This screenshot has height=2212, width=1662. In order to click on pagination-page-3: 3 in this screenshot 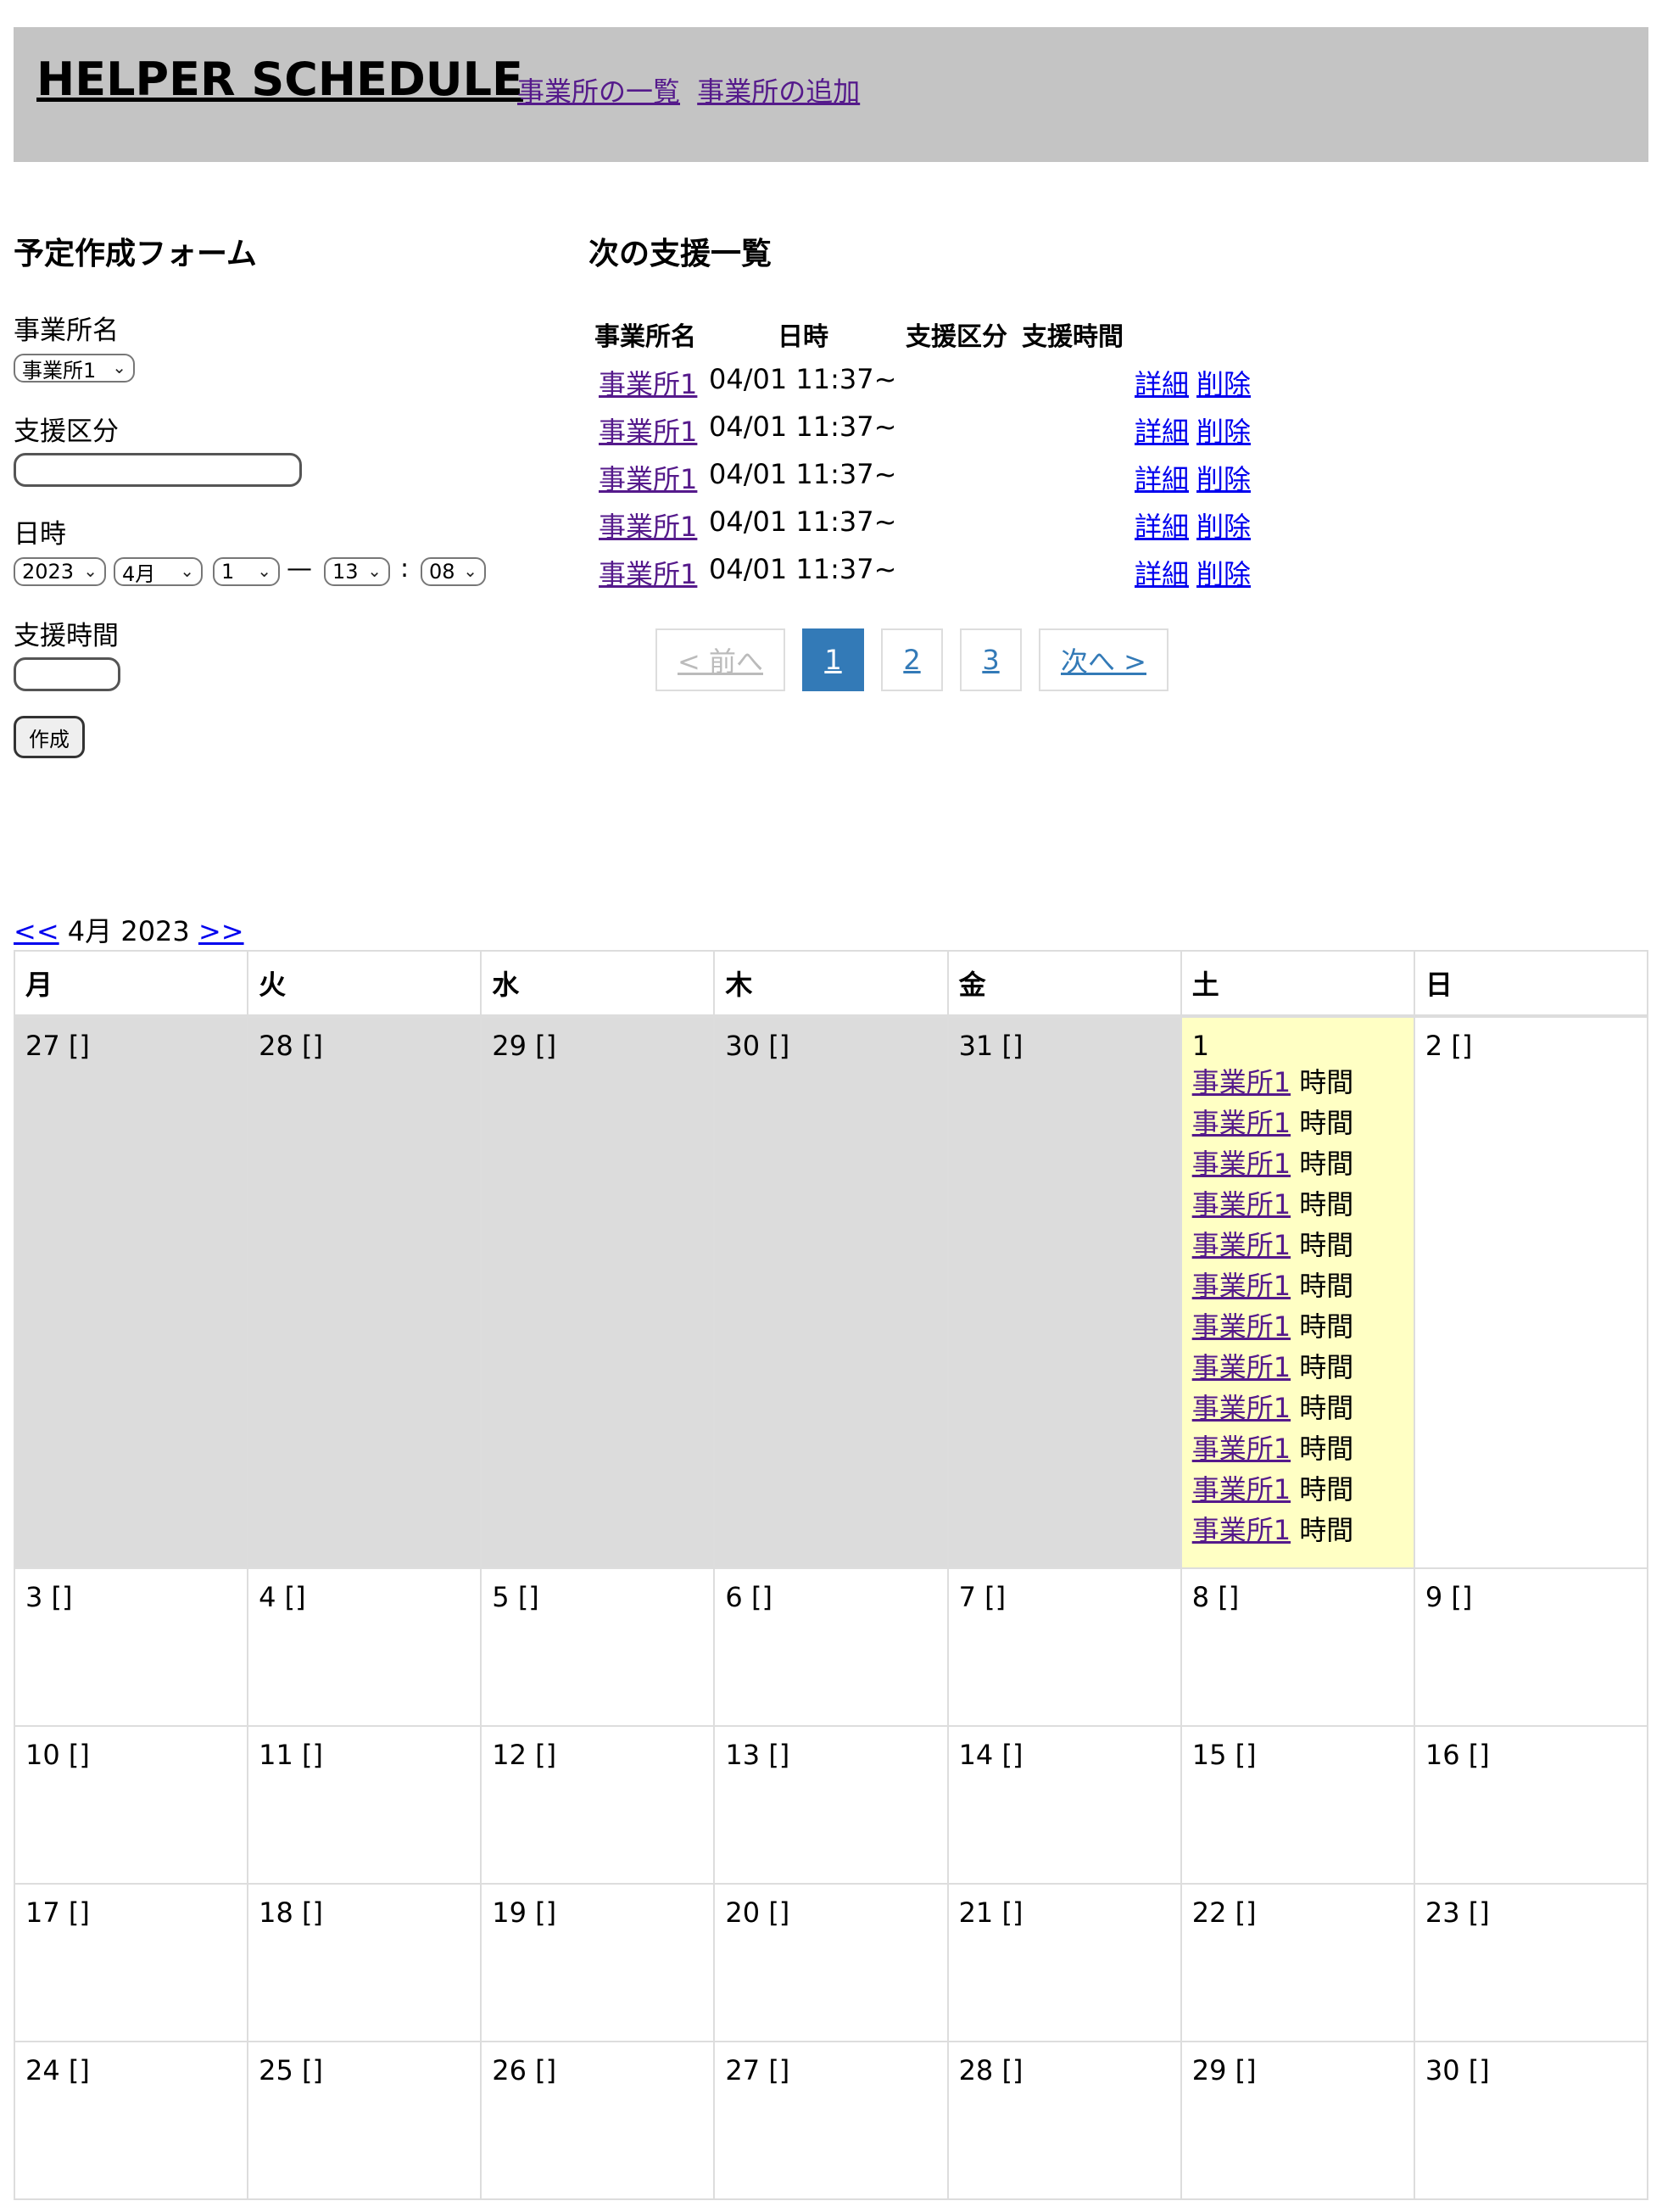, I will do `click(991, 660)`.